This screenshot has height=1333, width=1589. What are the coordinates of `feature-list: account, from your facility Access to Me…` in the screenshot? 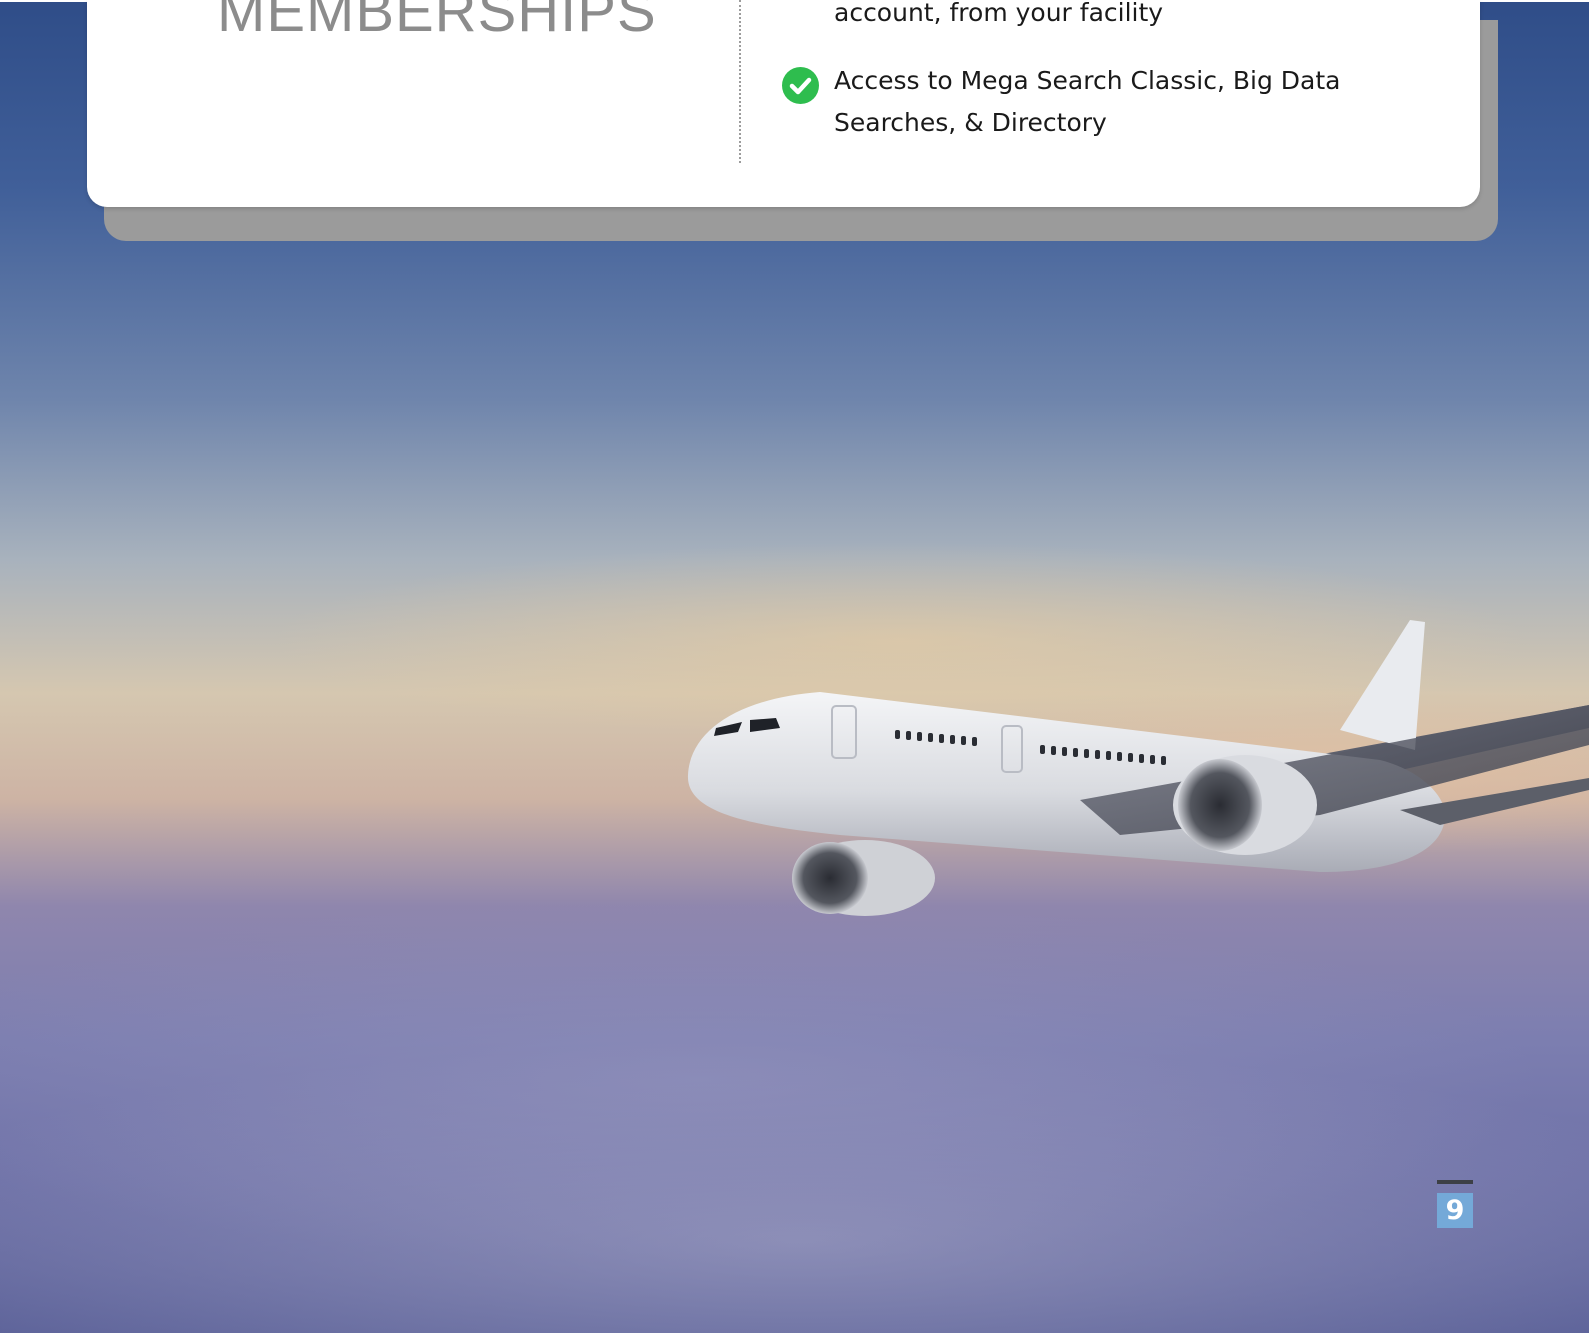 It's located at (1102, 72).